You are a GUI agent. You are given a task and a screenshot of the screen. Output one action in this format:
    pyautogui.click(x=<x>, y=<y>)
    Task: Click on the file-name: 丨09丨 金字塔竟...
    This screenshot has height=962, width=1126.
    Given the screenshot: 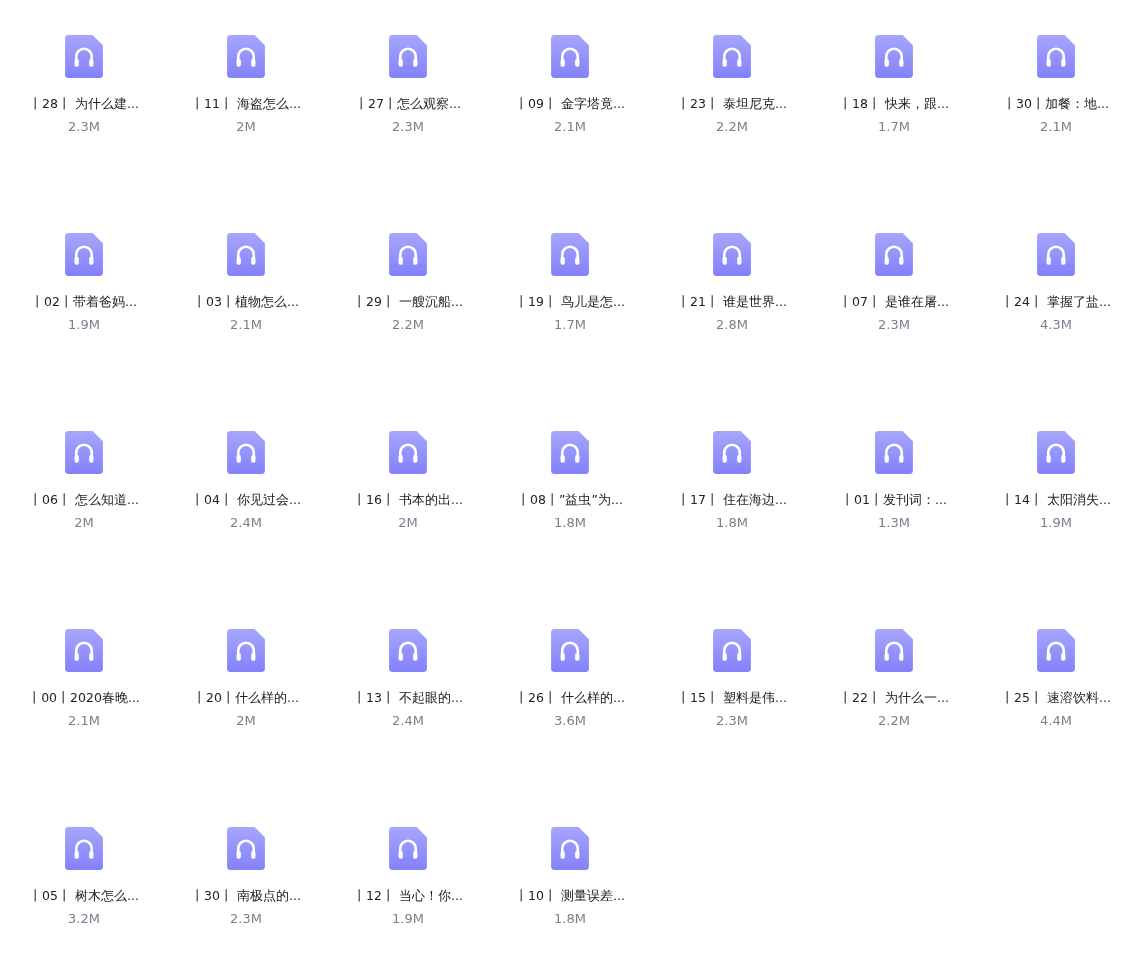 What is the action you would take?
    pyautogui.click(x=570, y=104)
    